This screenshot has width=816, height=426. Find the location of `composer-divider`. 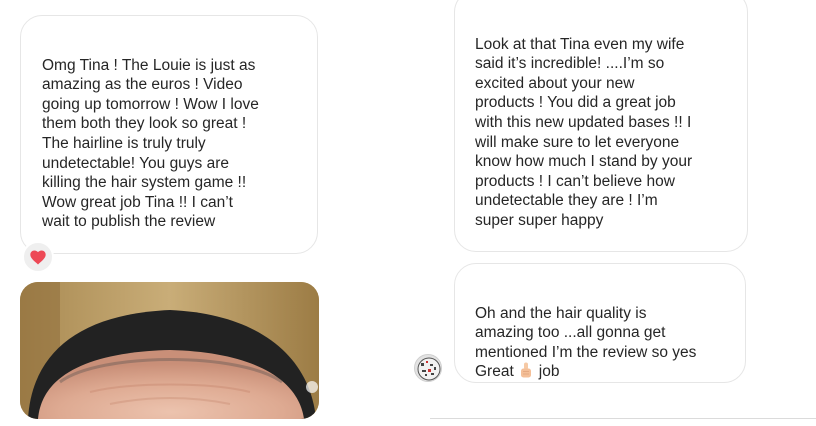

composer-divider is located at coordinates (623, 418).